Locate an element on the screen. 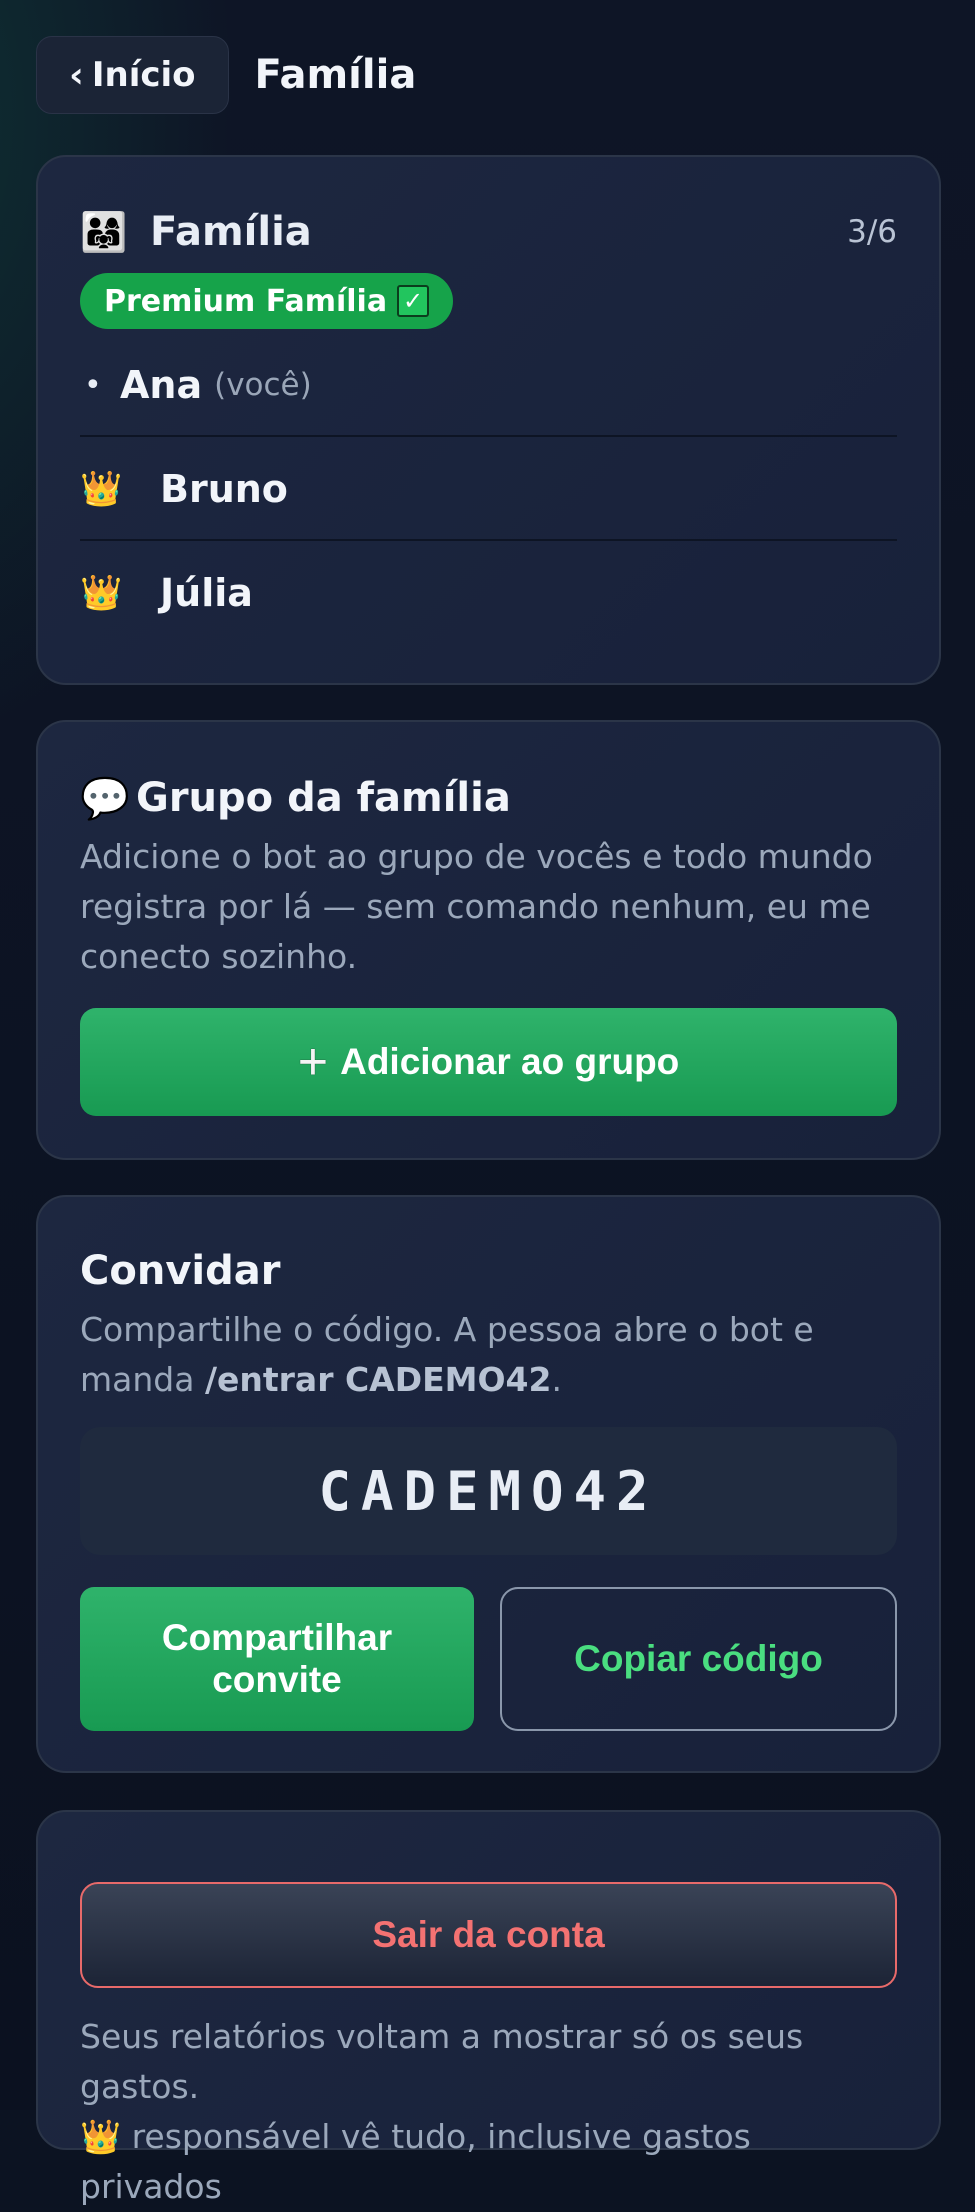 The height and width of the screenshot is (2212, 975). plus-icon: + is located at coordinates (313, 1062).